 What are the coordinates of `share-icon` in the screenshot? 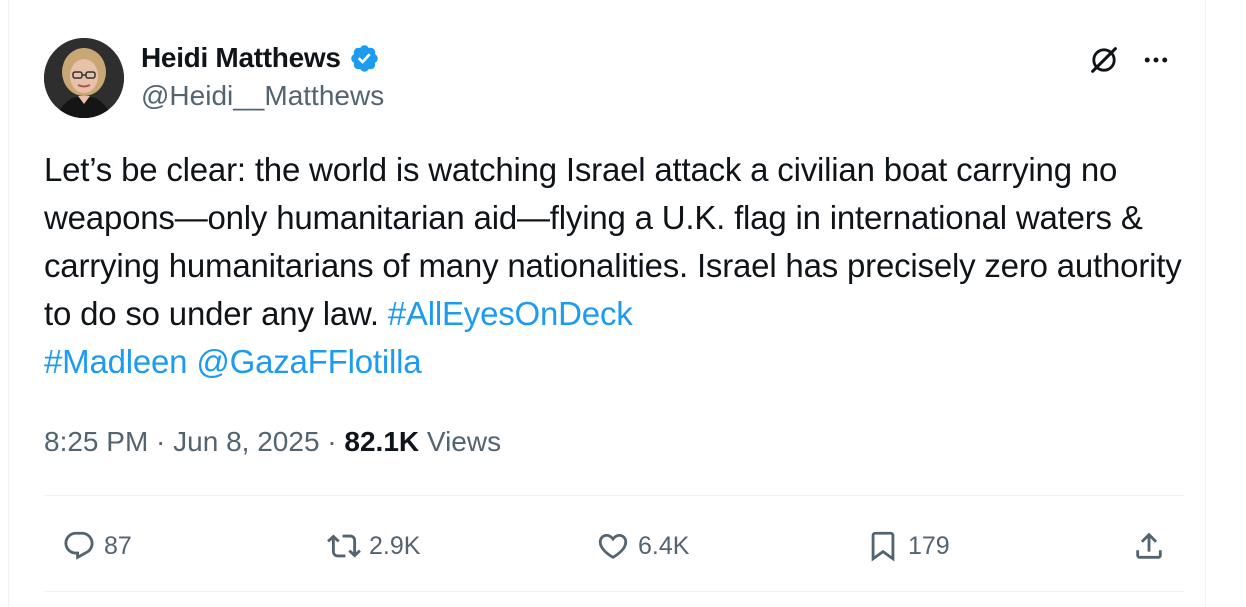 It's located at (1149, 545).